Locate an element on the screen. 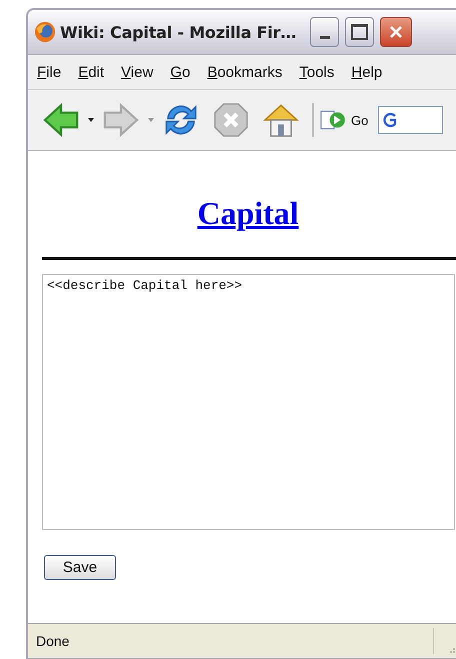  page-title-link: Capital is located at coordinates (248, 213).